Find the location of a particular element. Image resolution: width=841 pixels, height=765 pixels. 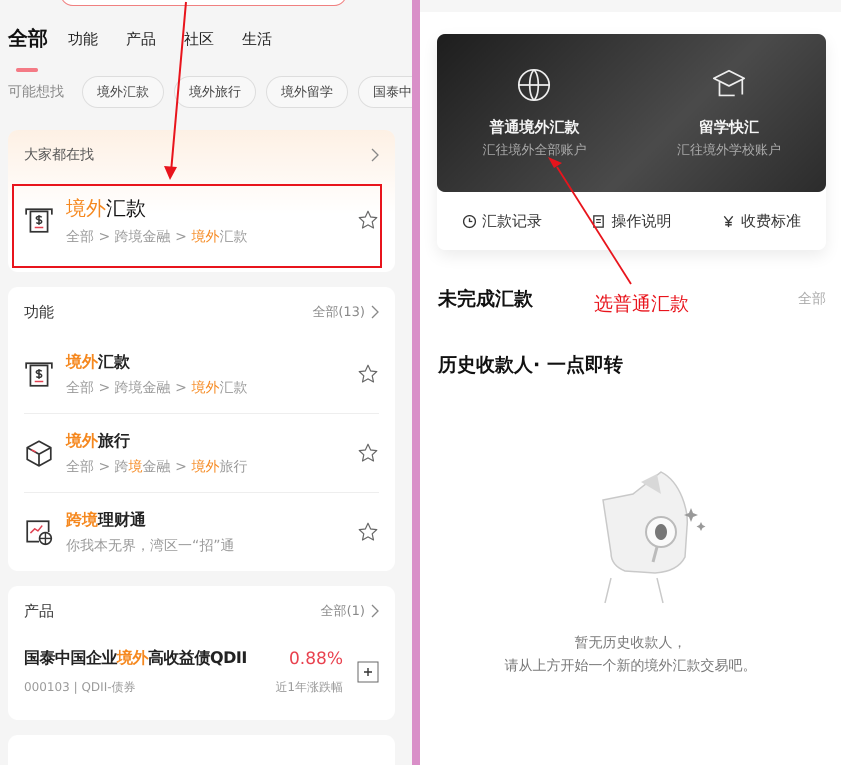

function-item: 境外旅行 全部 > 跨境金融 > 境外旅行 is located at coordinates (201, 453).